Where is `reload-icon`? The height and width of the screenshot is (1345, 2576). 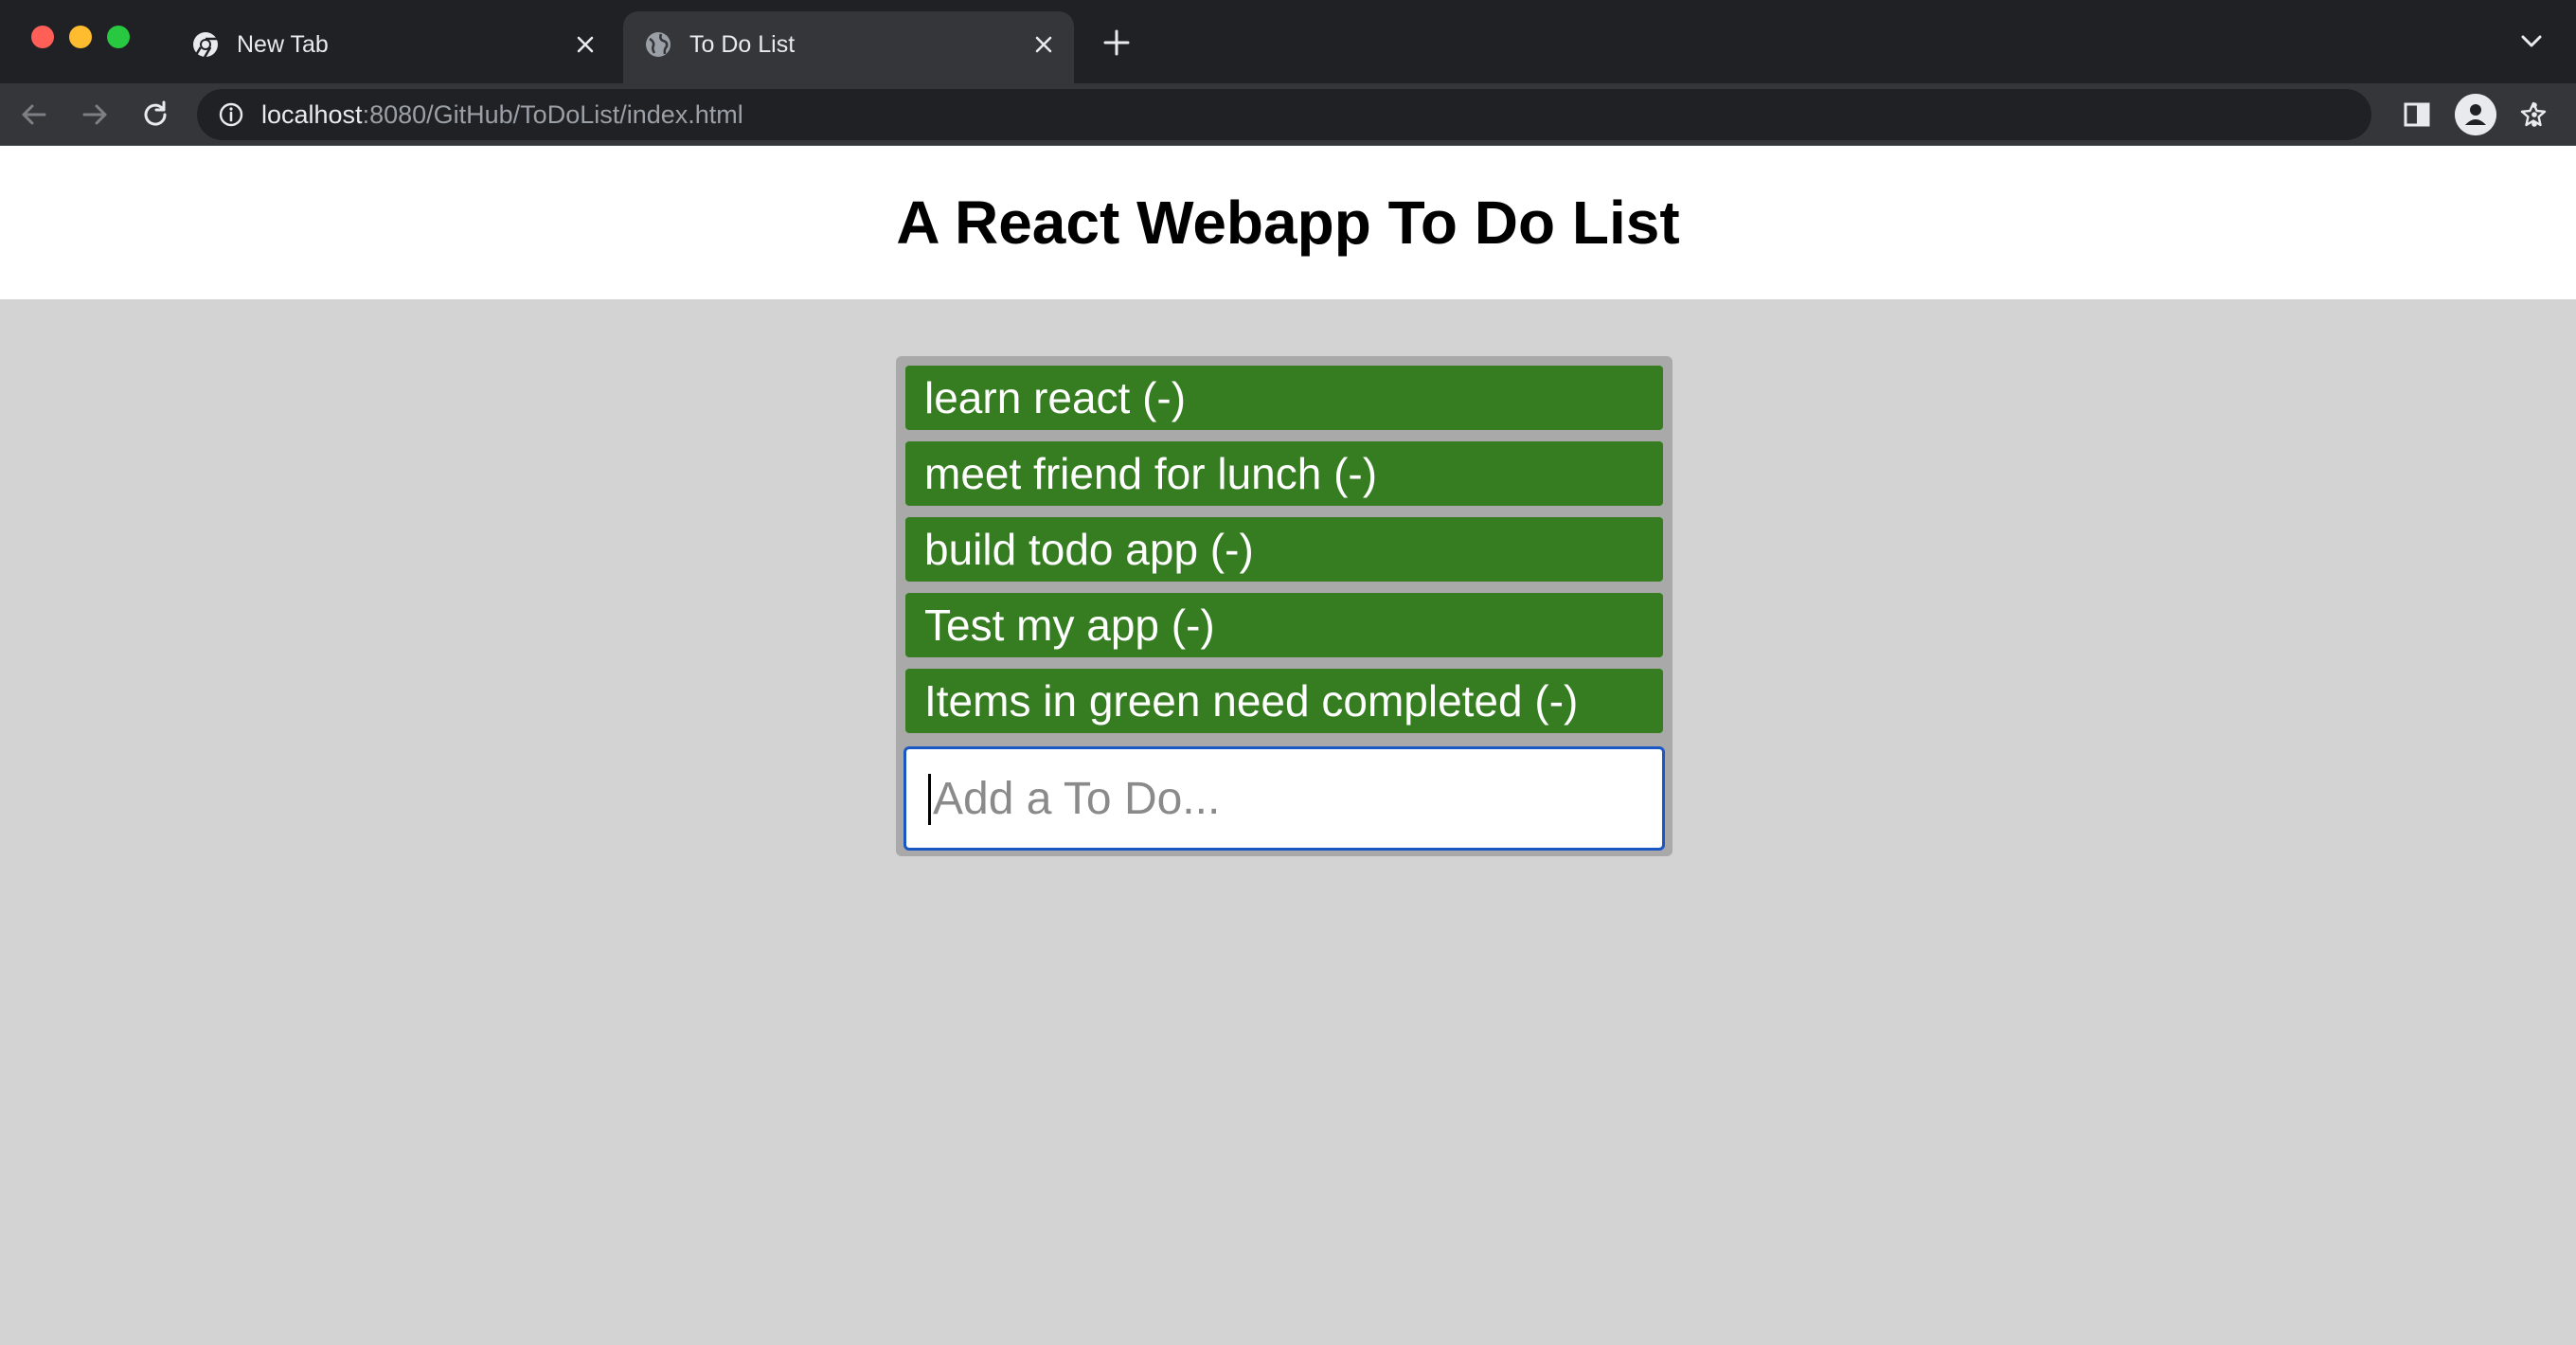
reload-icon is located at coordinates (155, 115).